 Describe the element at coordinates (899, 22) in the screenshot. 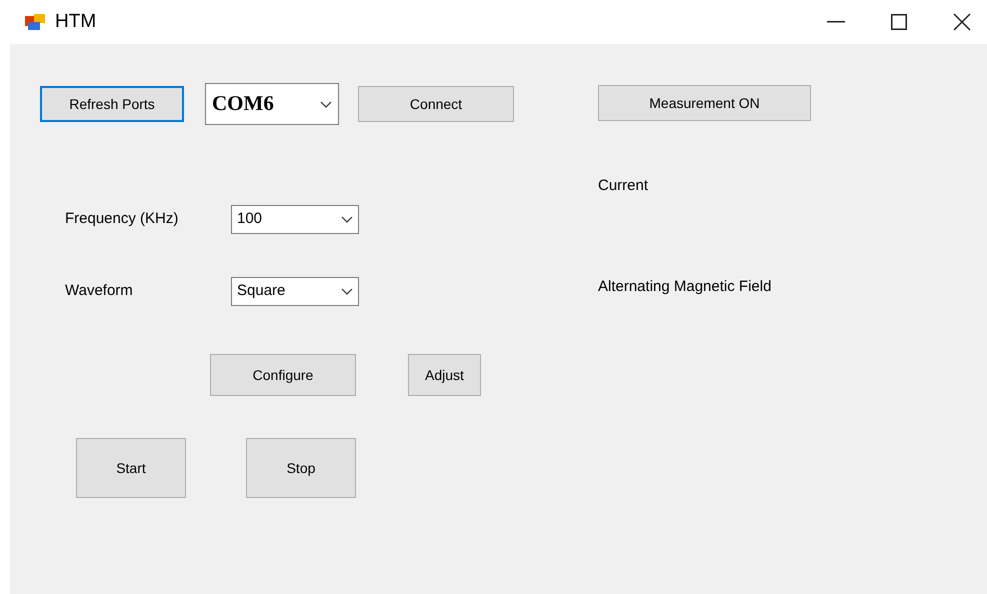

I see `maximize-icon` at that location.